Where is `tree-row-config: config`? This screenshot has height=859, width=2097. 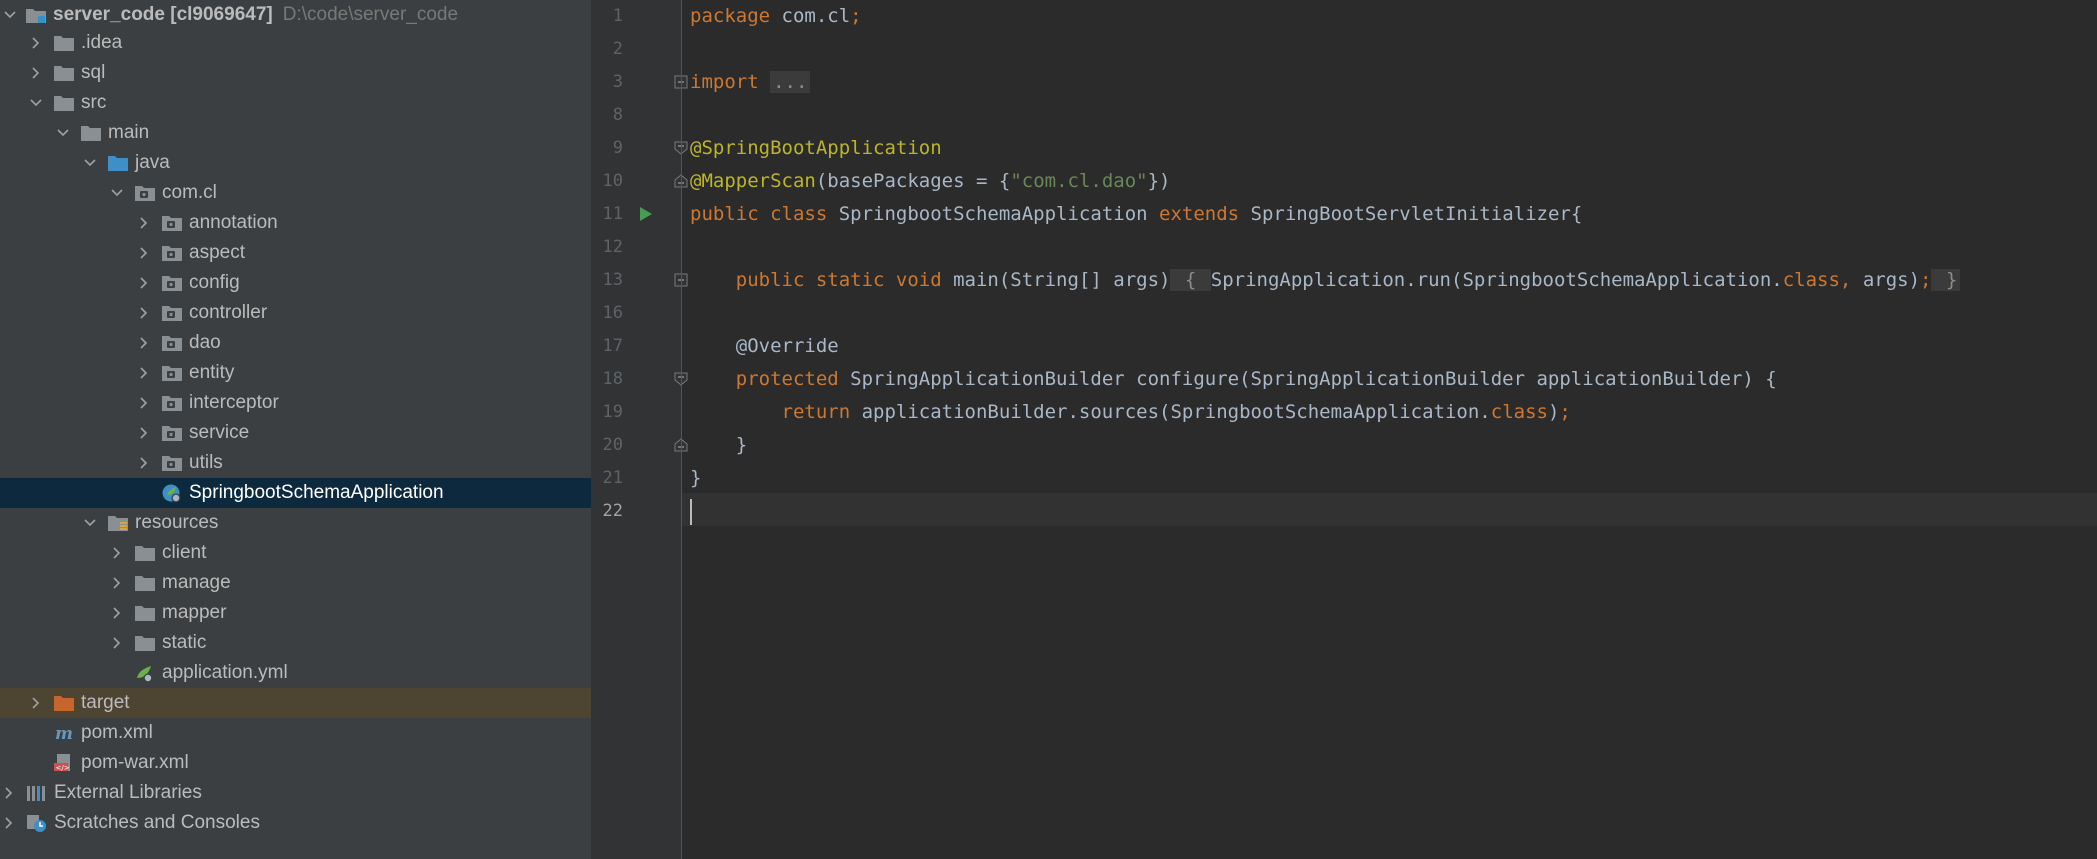
tree-row-config: config is located at coordinates (295, 283).